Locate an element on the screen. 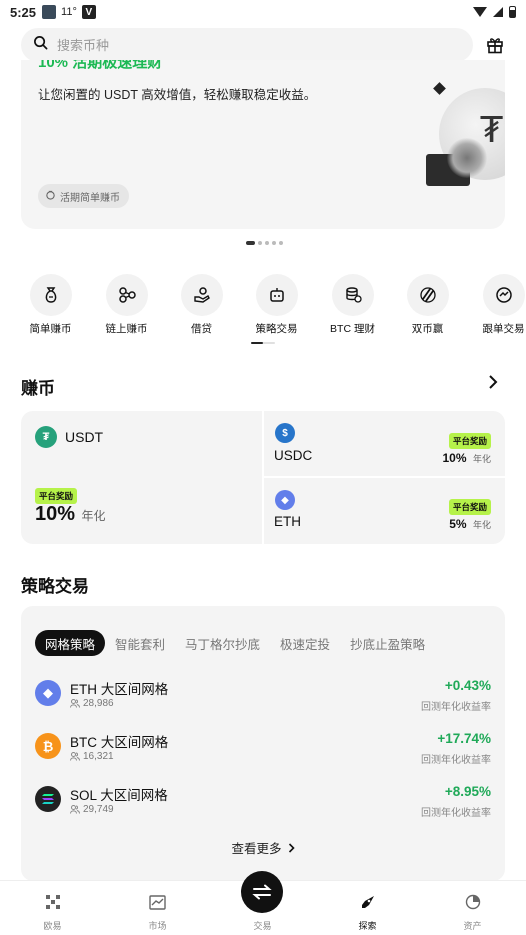 This screenshot has width=526, height=935. temperature: 11° is located at coordinates (69, 12).